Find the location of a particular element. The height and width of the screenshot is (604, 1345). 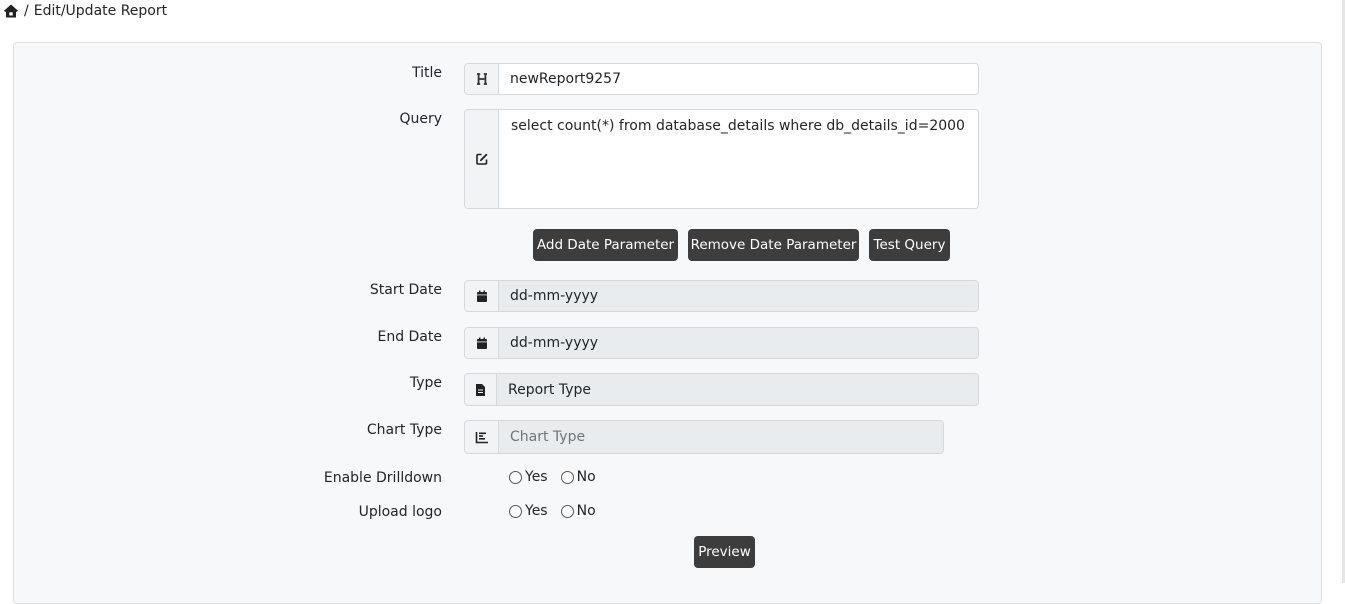

title-label: Title is located at coordinates (426, 73).